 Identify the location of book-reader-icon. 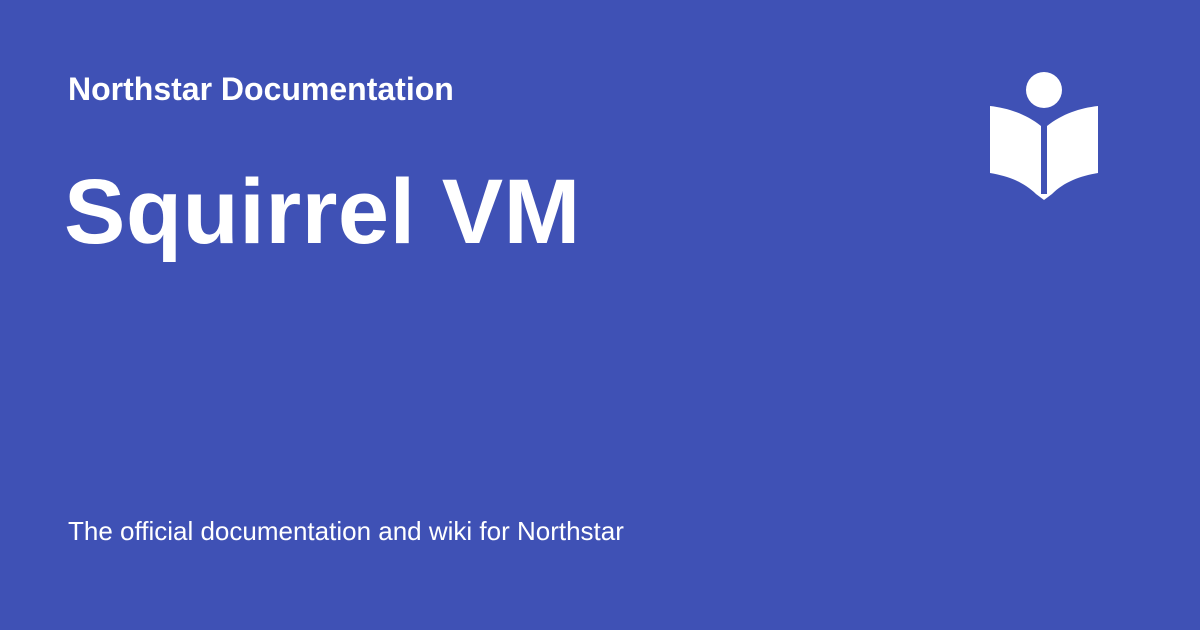
(1044, 135).